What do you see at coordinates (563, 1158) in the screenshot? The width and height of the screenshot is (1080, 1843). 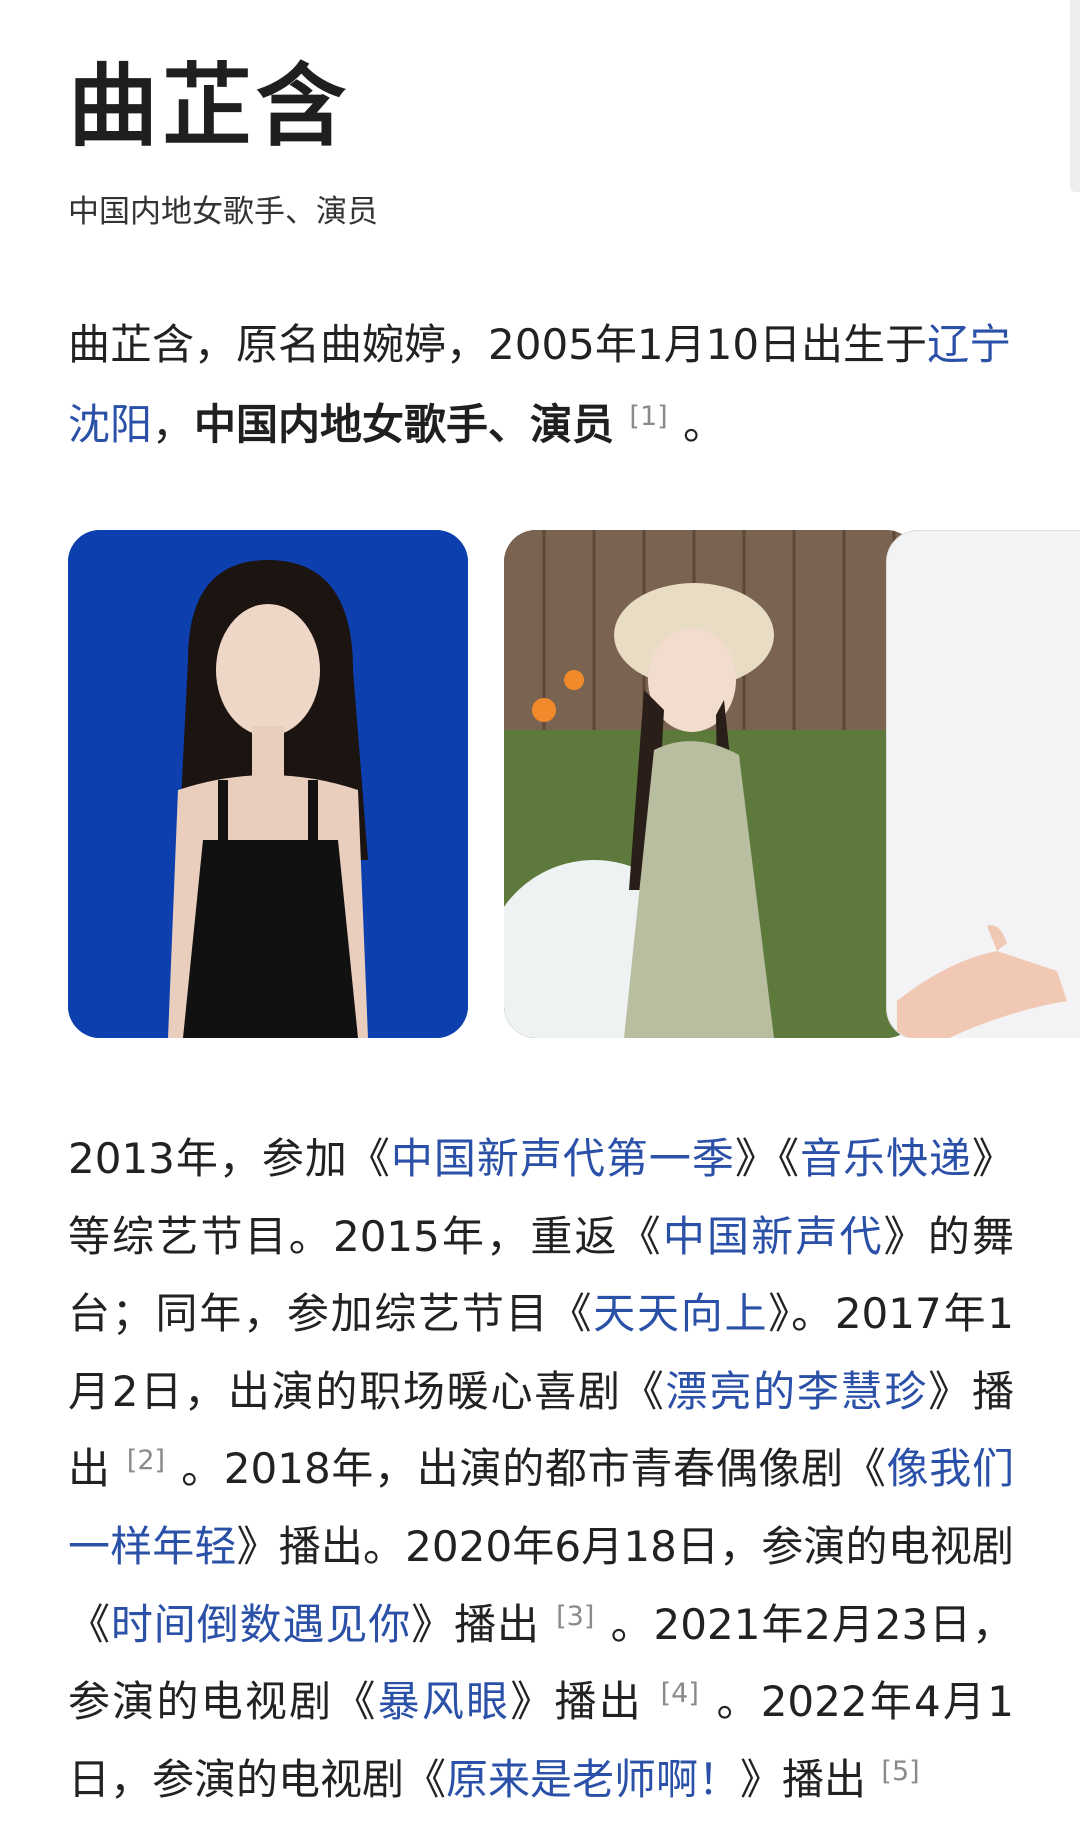 I see `link-china-new-voice-s1: 中国新声代第一季` at bounding box center [563, 1158].